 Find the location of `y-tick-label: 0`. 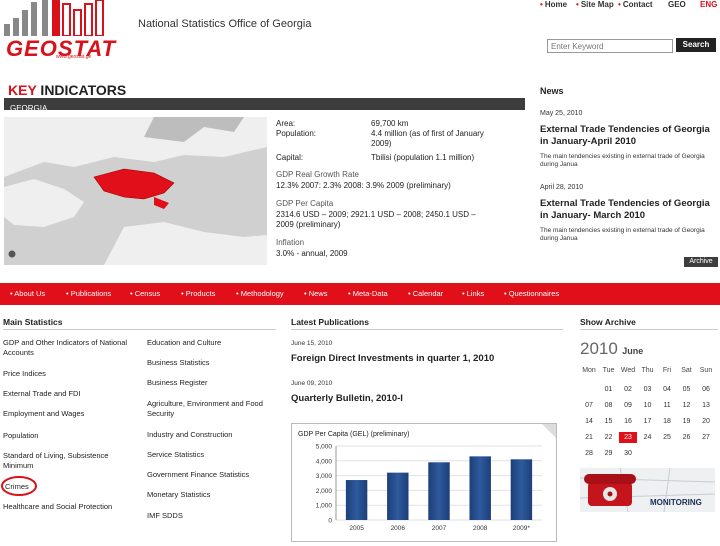

y-tick-label: 0 is located at coordinates (330, 521).